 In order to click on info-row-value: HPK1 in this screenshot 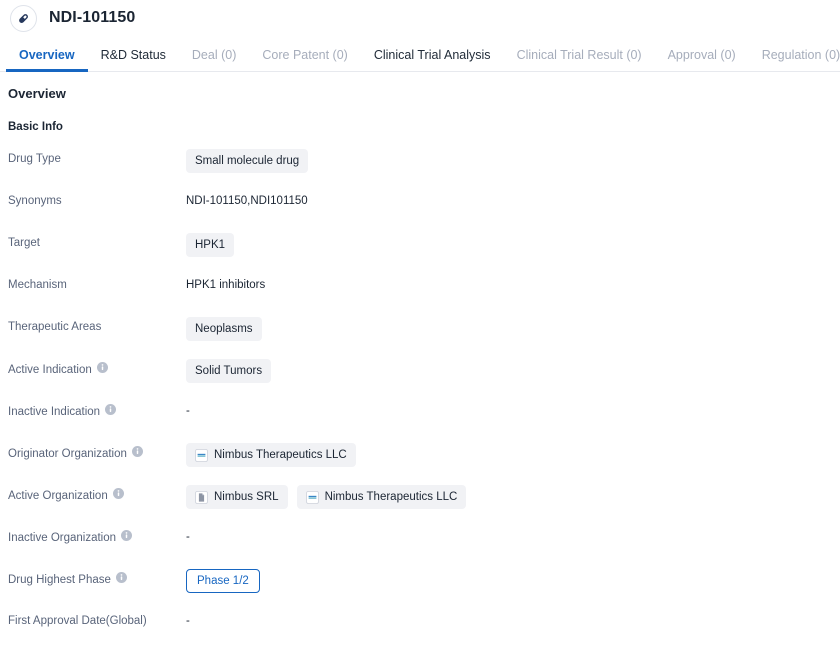, I will do `click(513, 245)`.